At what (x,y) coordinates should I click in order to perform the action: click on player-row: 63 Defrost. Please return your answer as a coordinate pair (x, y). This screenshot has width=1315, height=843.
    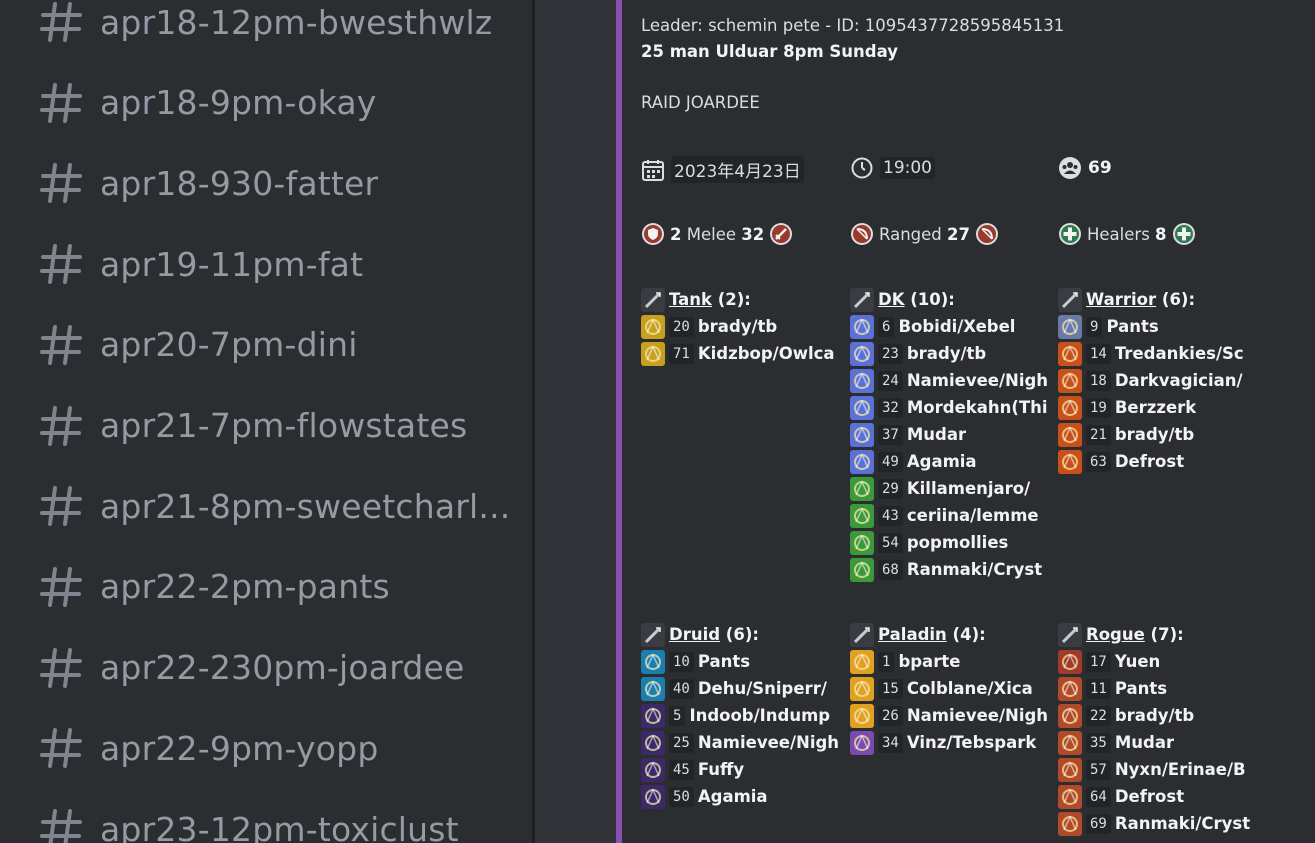
    Looking at the image, I should click on (1160, 461).